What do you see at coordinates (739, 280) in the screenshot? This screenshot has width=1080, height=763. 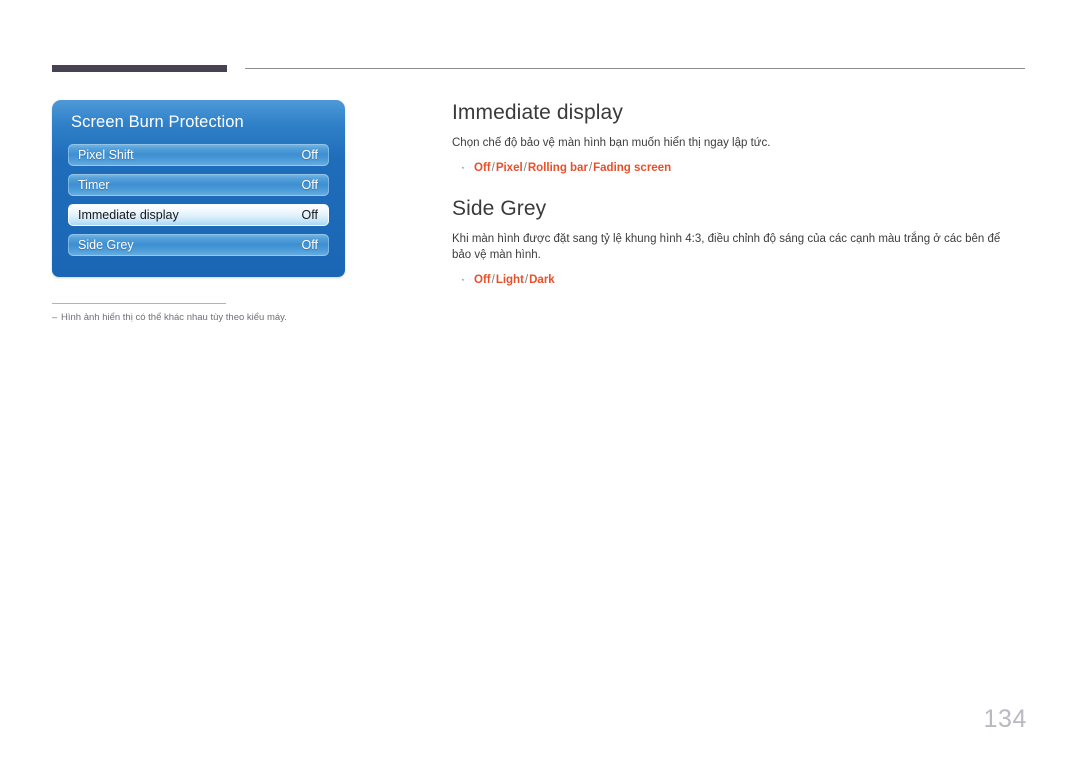 I see `section-options-line: · Off/Light/Dark` at bounding box center [739, 280].